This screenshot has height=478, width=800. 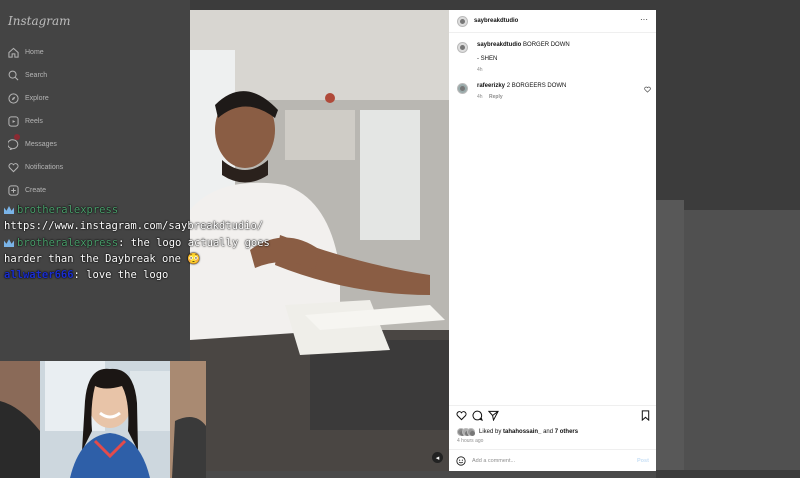 I want to click on like-comment-heart-icon, so click(x=647, y=89).